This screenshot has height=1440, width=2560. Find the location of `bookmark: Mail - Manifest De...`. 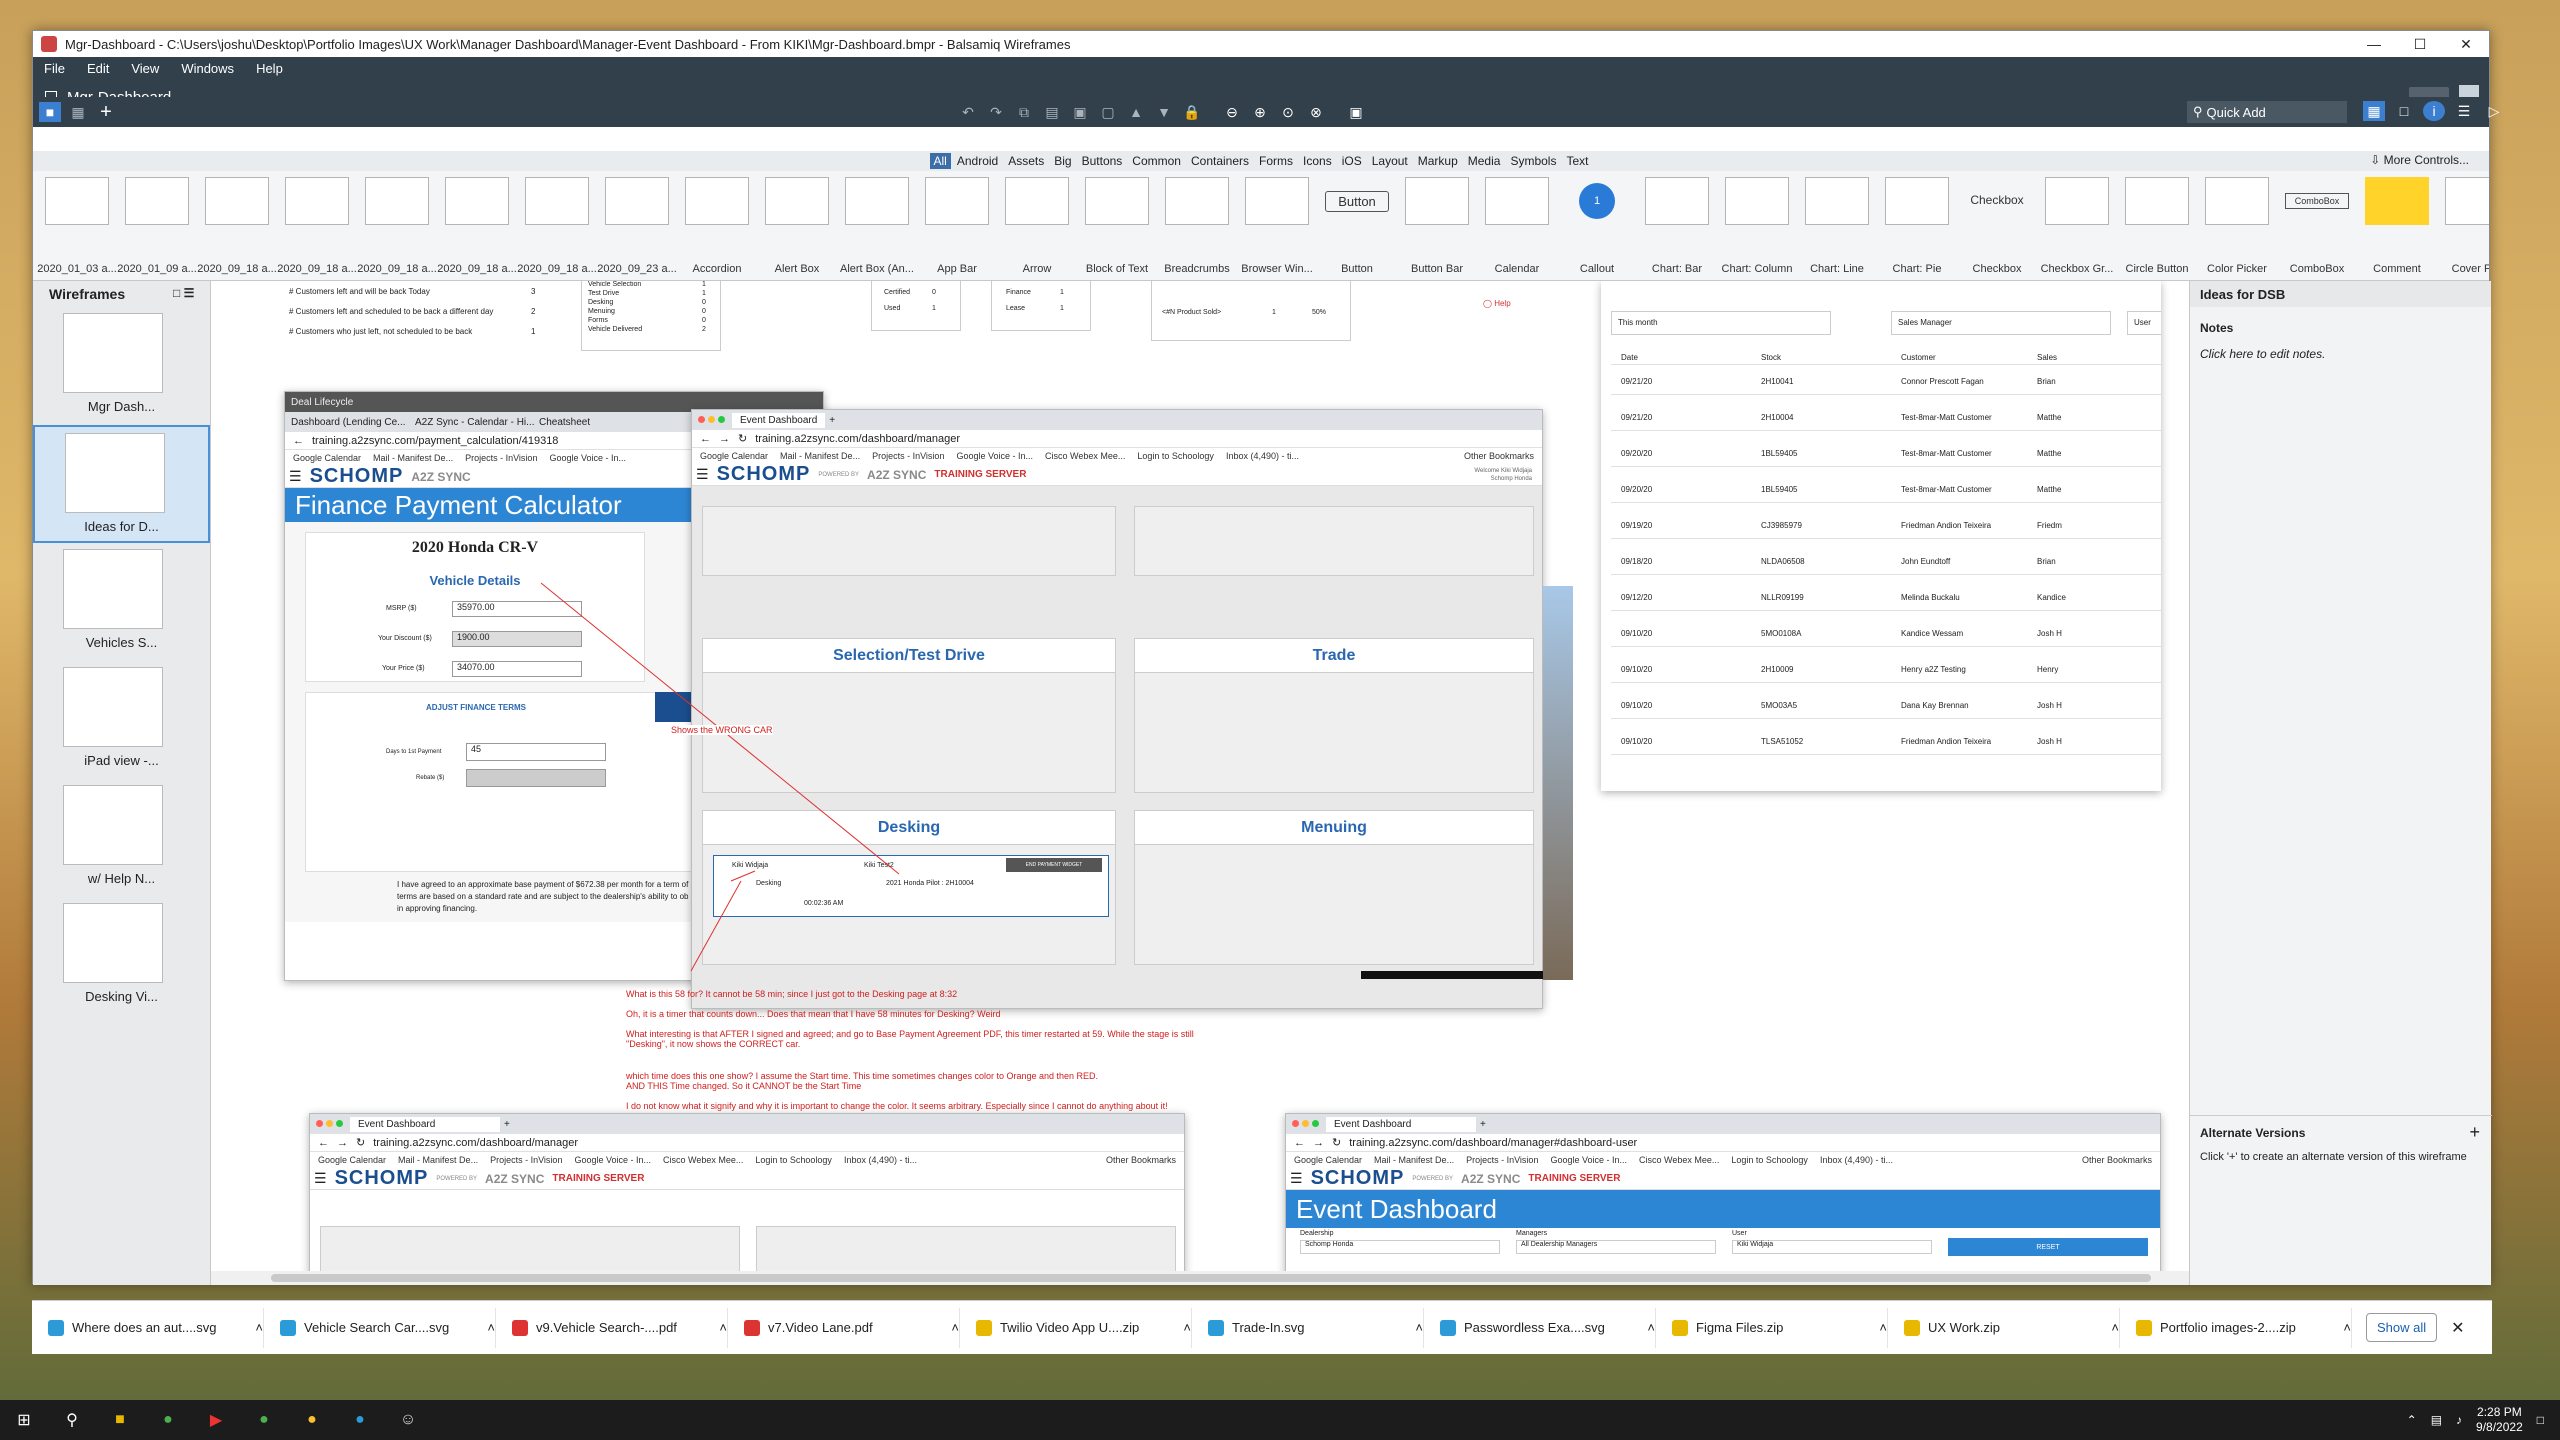

bookmark: Mail - Manifest De... is located at coordinates (1414, 1160).